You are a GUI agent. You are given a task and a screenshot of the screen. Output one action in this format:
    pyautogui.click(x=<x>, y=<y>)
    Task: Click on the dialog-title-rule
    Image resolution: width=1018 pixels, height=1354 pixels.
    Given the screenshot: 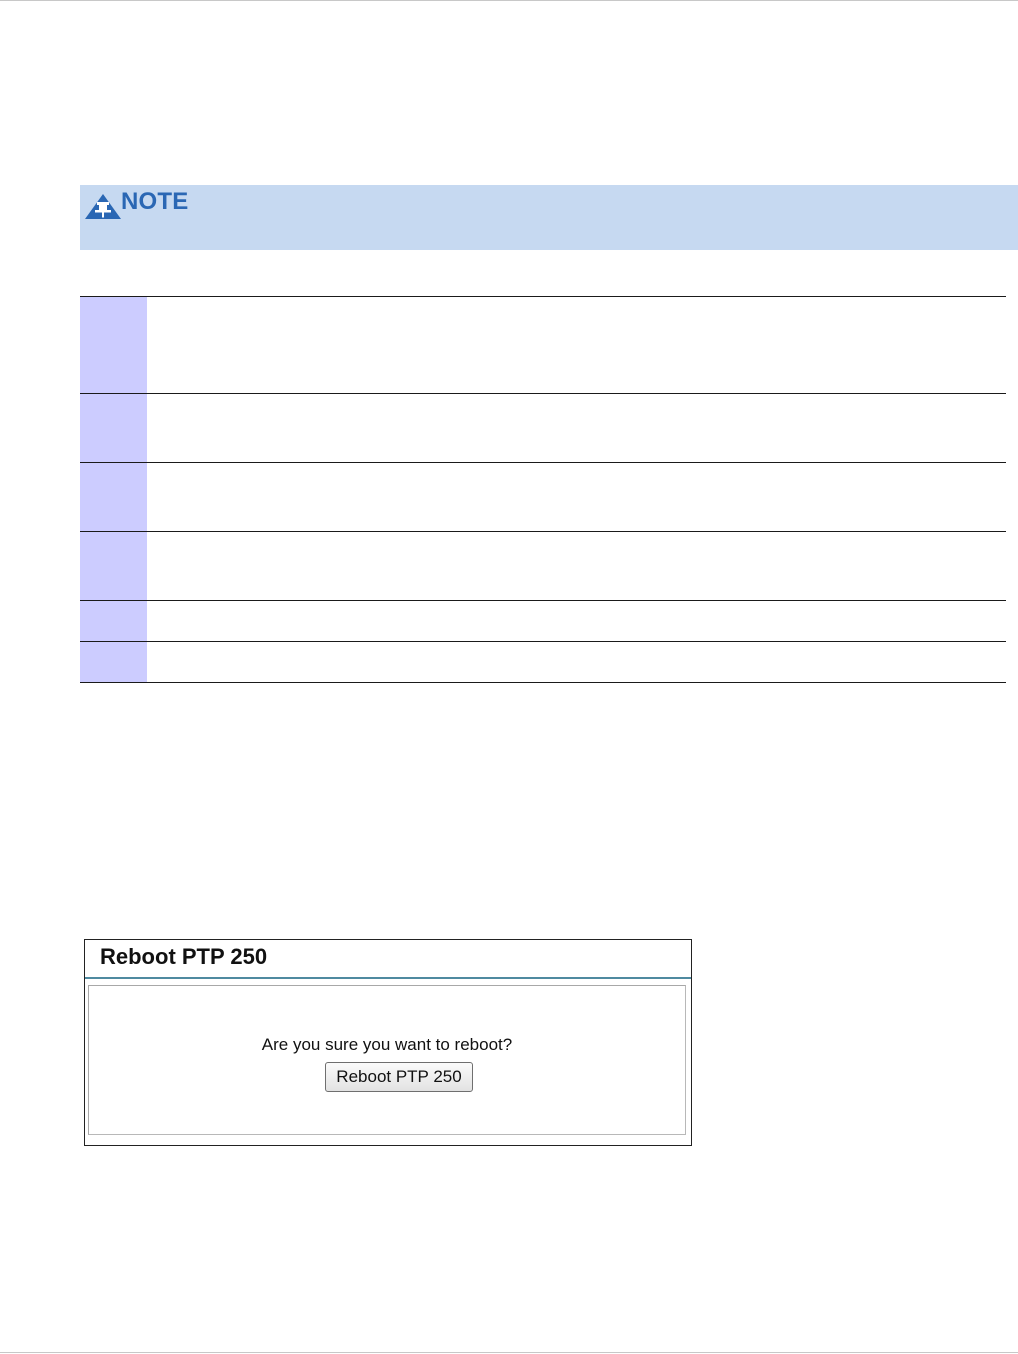 What is the action you would take?
    pyautogui.click(x=388, y=978)
    